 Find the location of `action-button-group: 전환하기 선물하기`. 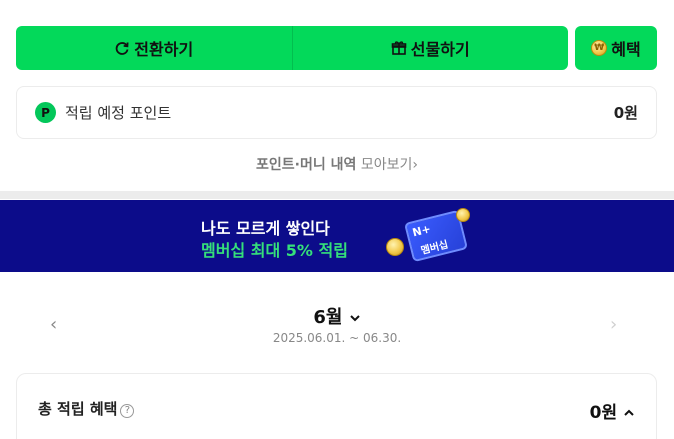

action-button-group: 전환하기 선물하기 is located at coordinates (292, 48).